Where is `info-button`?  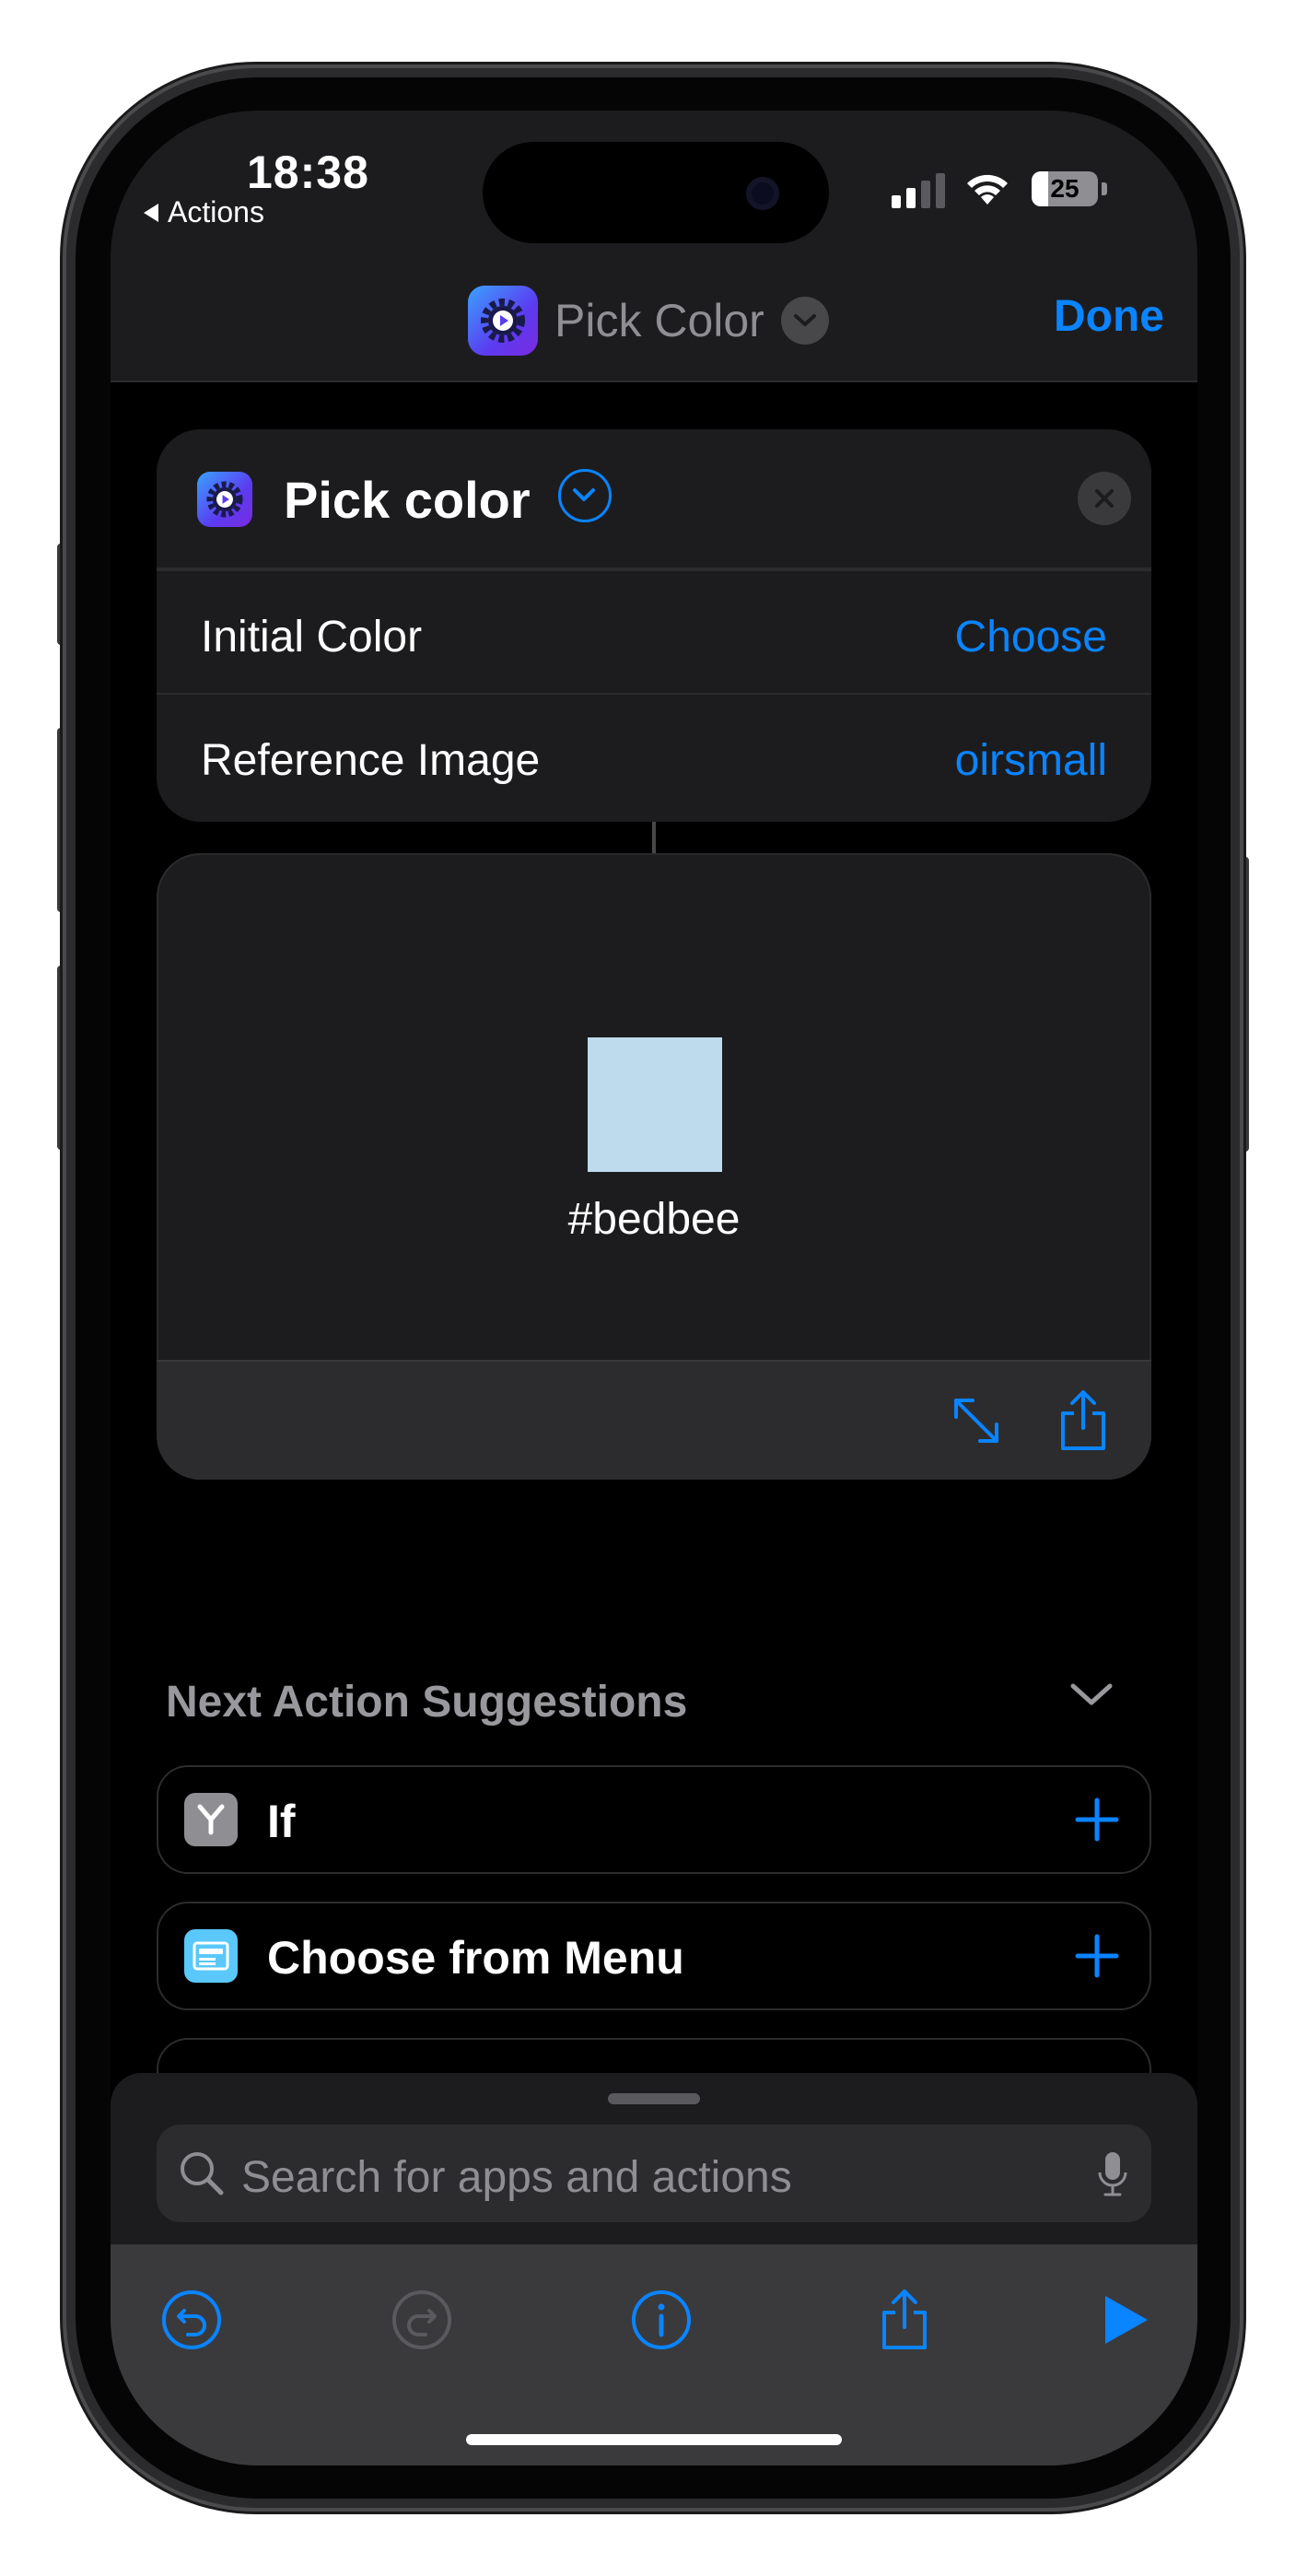
info-button is located at coordinates (661, 2320).